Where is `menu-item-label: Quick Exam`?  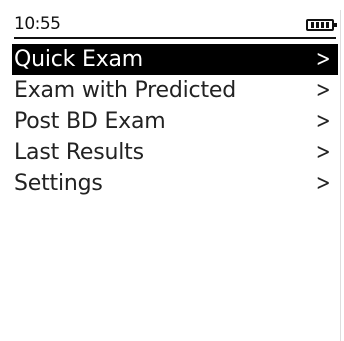 menu-item-label: Quick Exam is located at coordinates (79, 59).